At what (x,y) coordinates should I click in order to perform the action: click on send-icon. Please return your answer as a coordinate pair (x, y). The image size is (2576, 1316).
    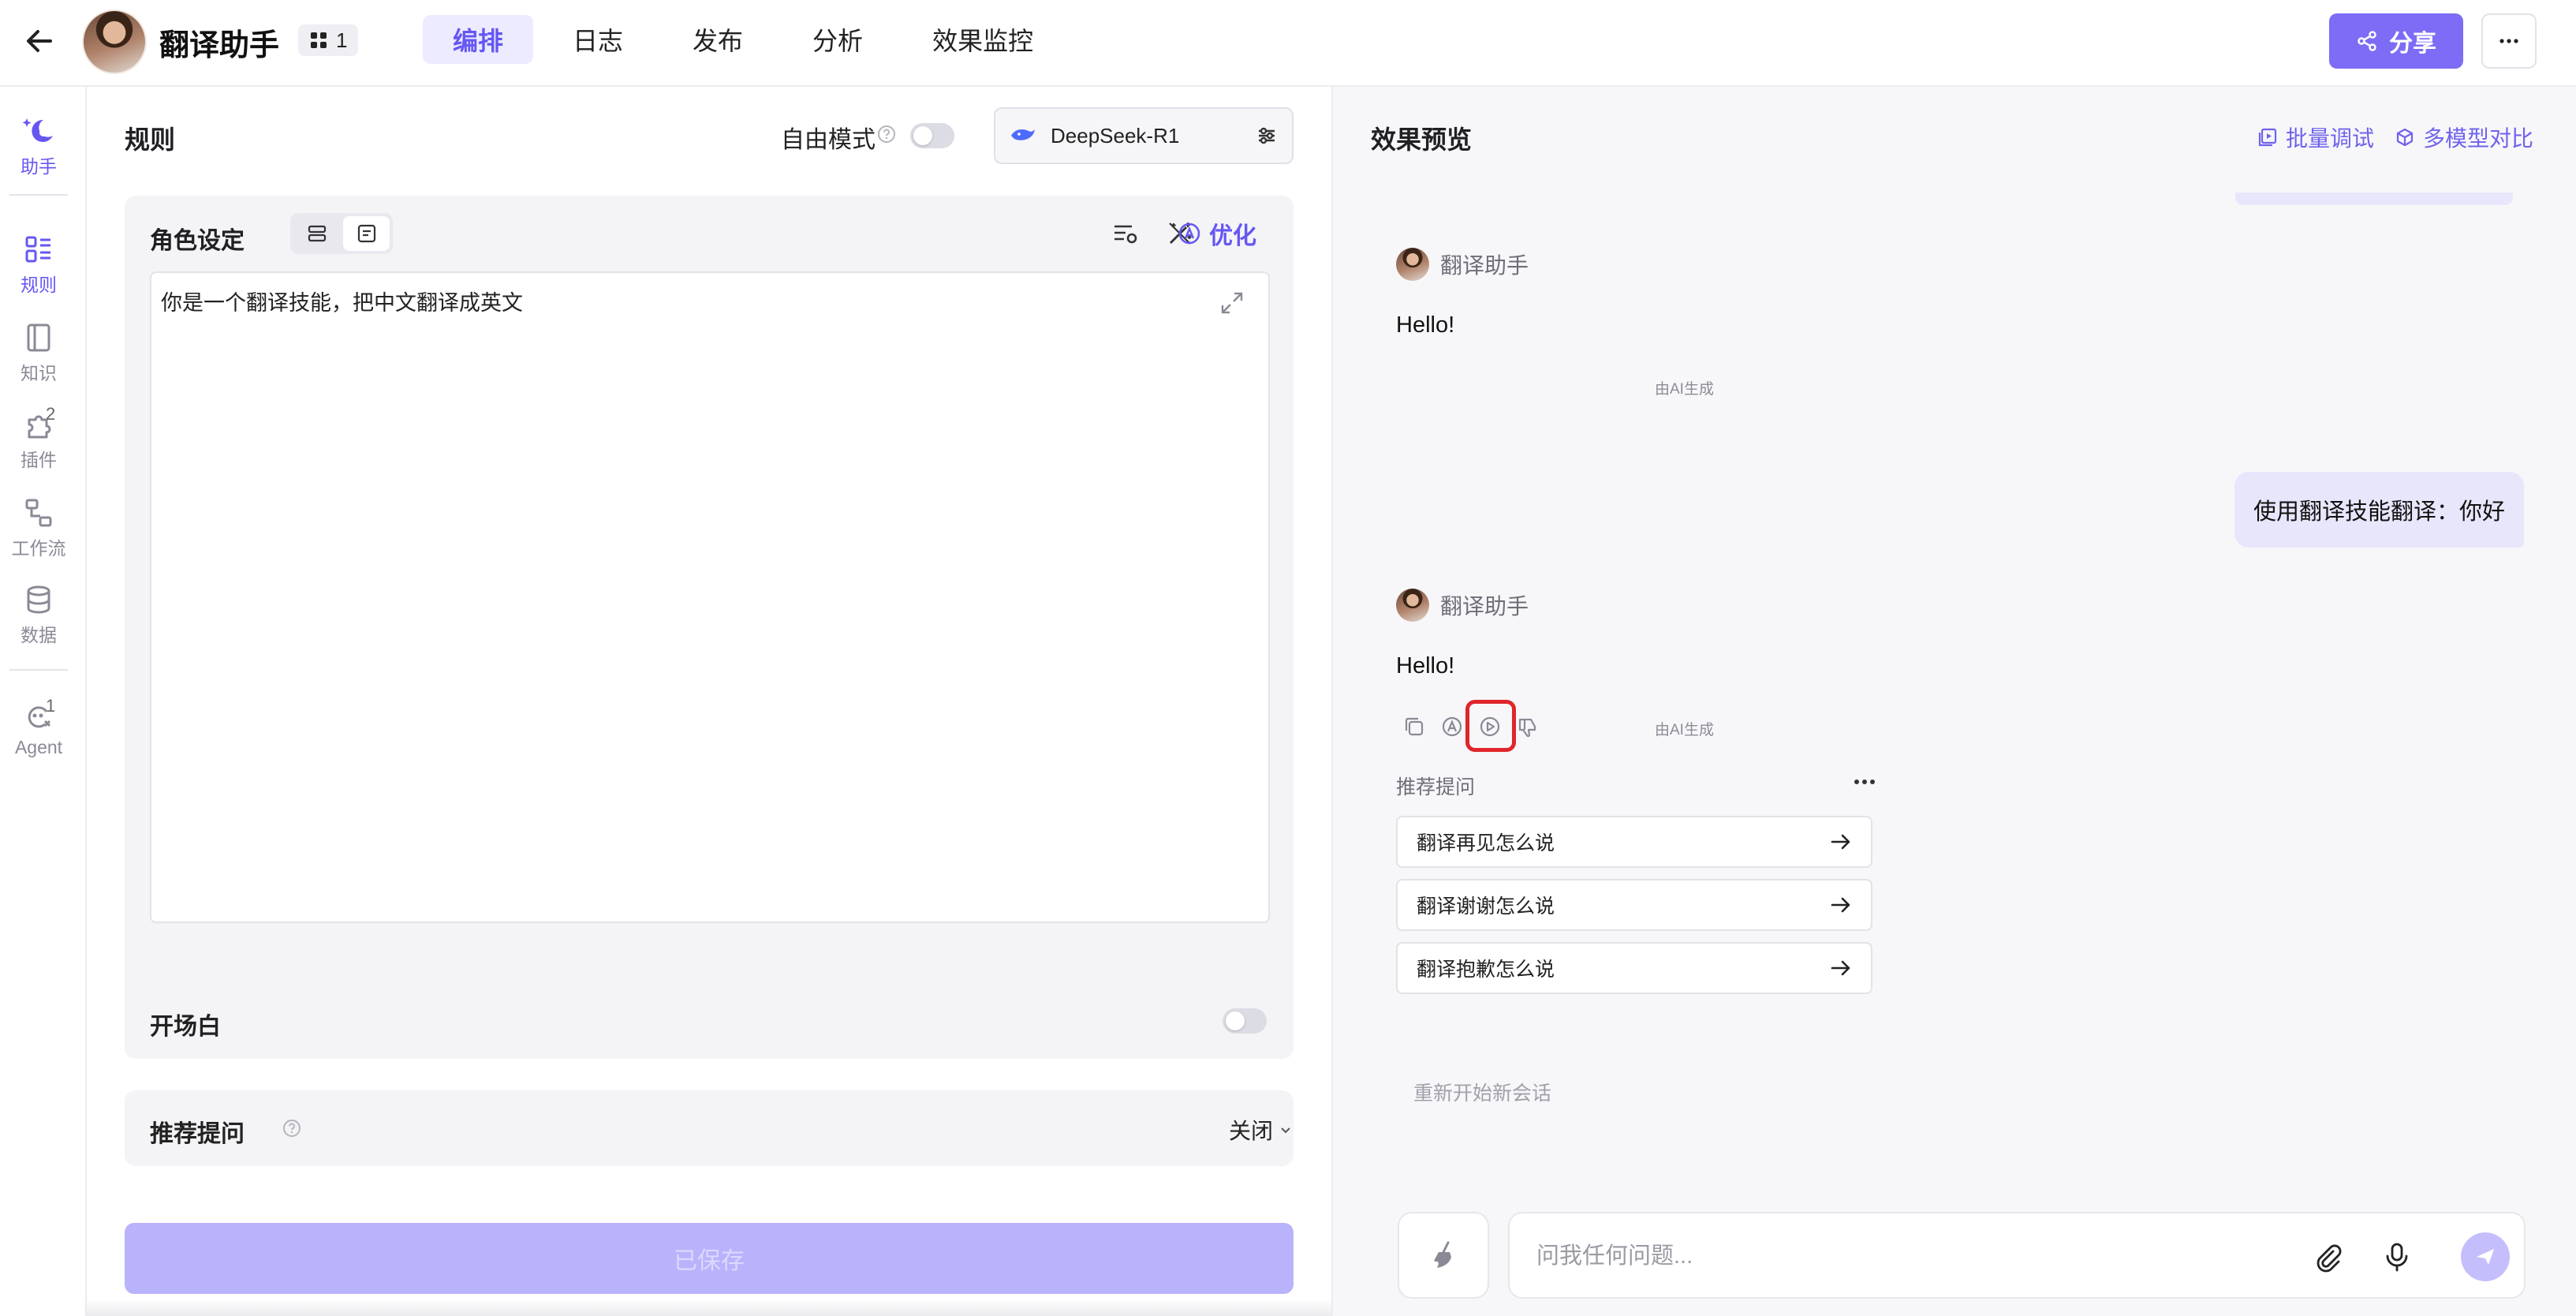
    Looking at the image, I should click on (2485, 1257).